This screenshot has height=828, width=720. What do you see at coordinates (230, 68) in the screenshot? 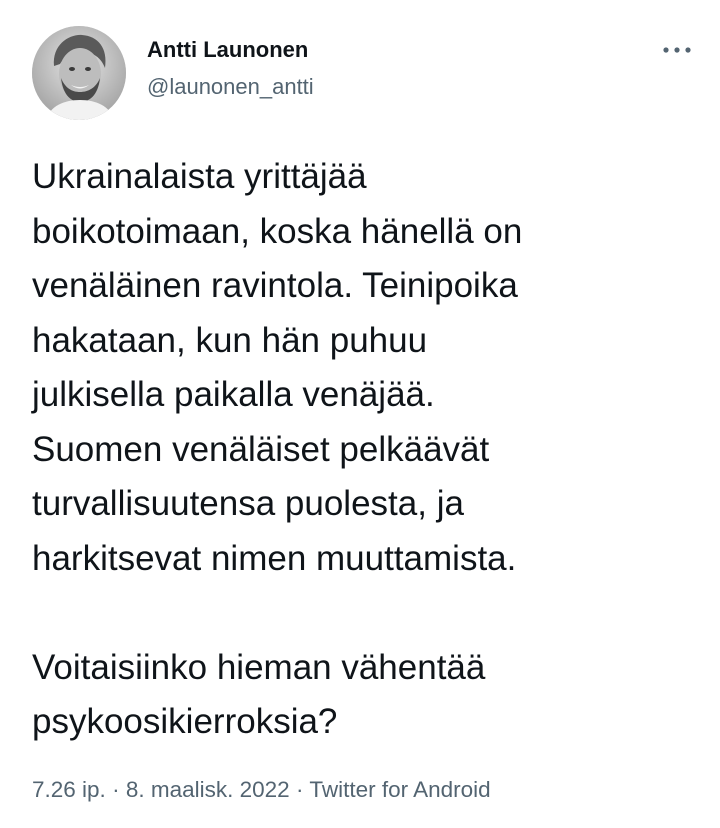
I see `author-names: Antti Launonen @launonen_antti` at bounding box center [230, 68].